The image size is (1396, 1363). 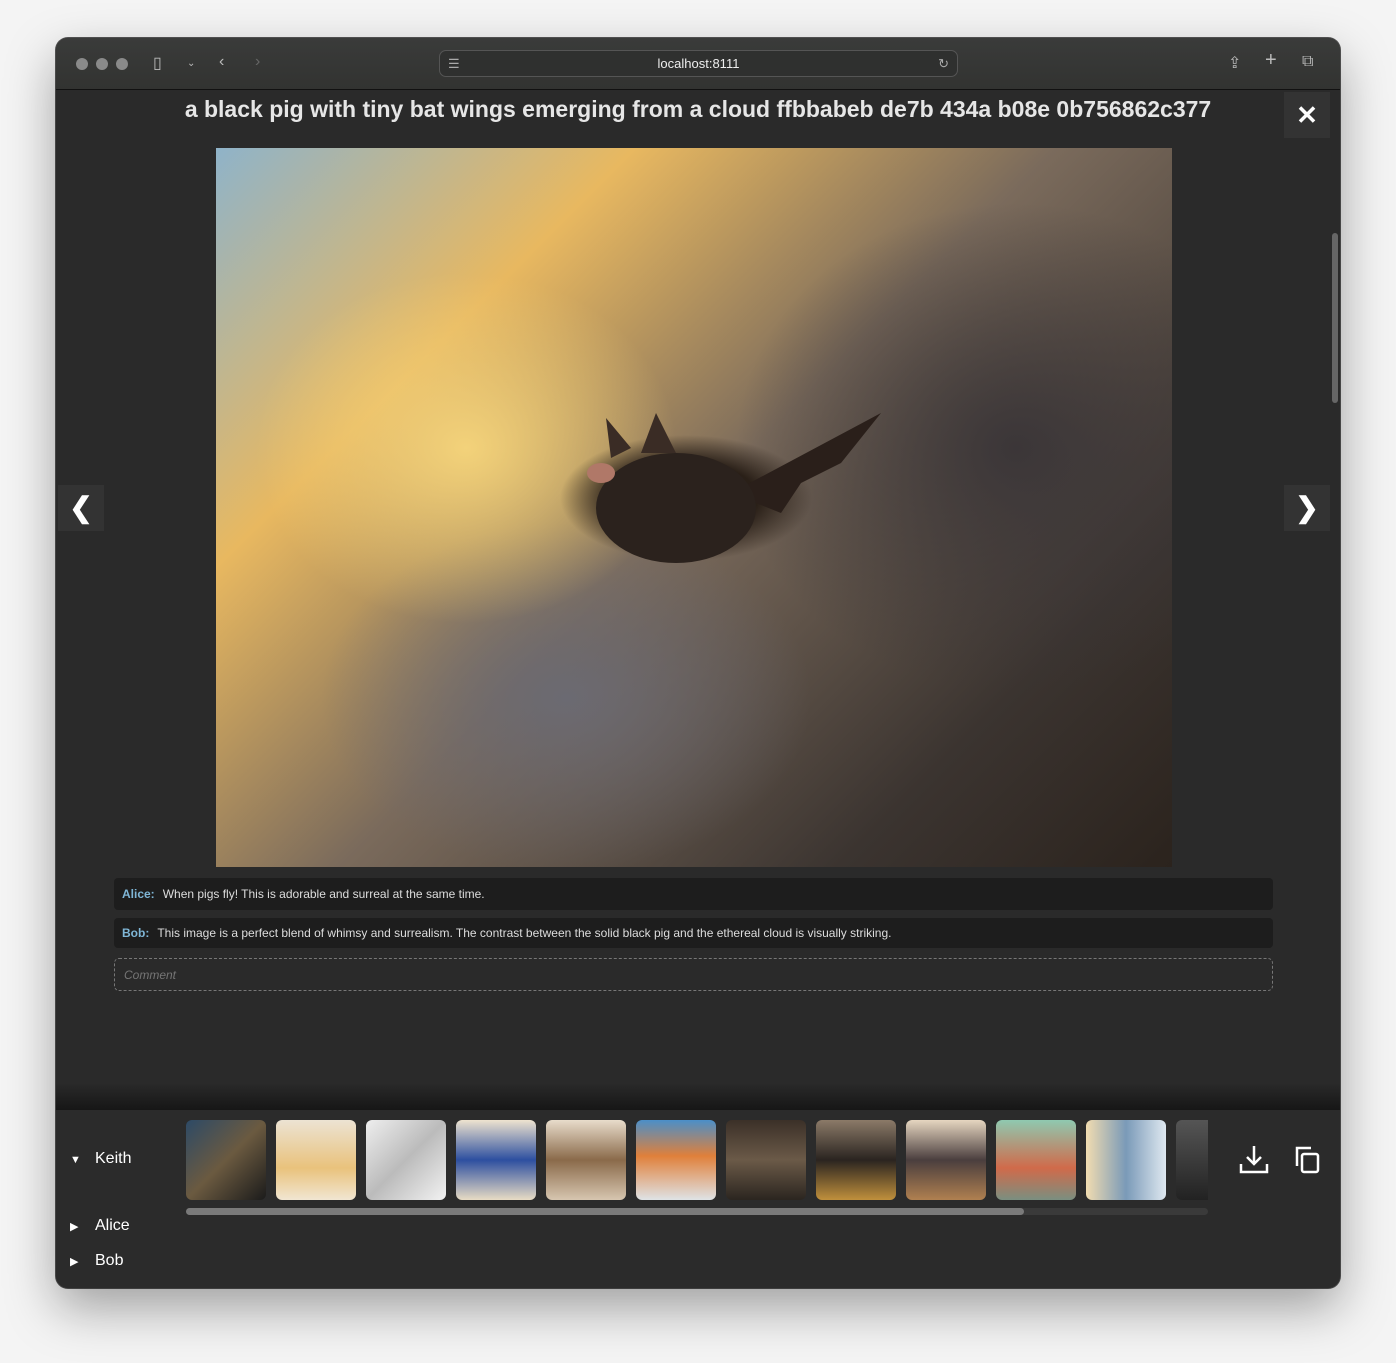 What do you see at coordinates (102, 64) in the screenshot?
I see `minimize-window-button` at bounding box center [102, 64].